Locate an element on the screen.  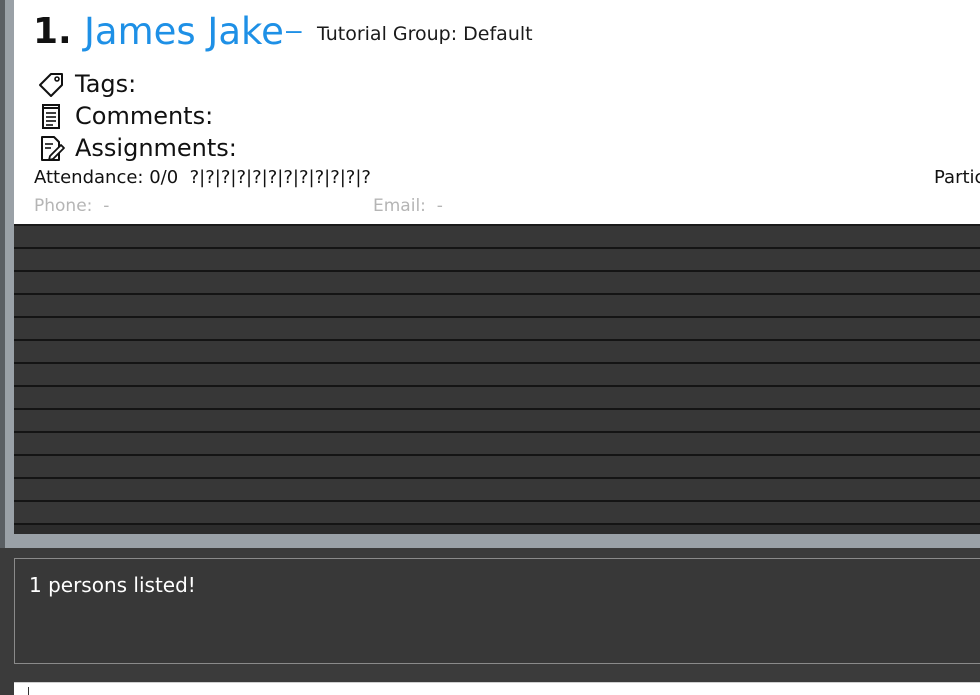
tags-label: Tags: is located at coordinates (106, 84).